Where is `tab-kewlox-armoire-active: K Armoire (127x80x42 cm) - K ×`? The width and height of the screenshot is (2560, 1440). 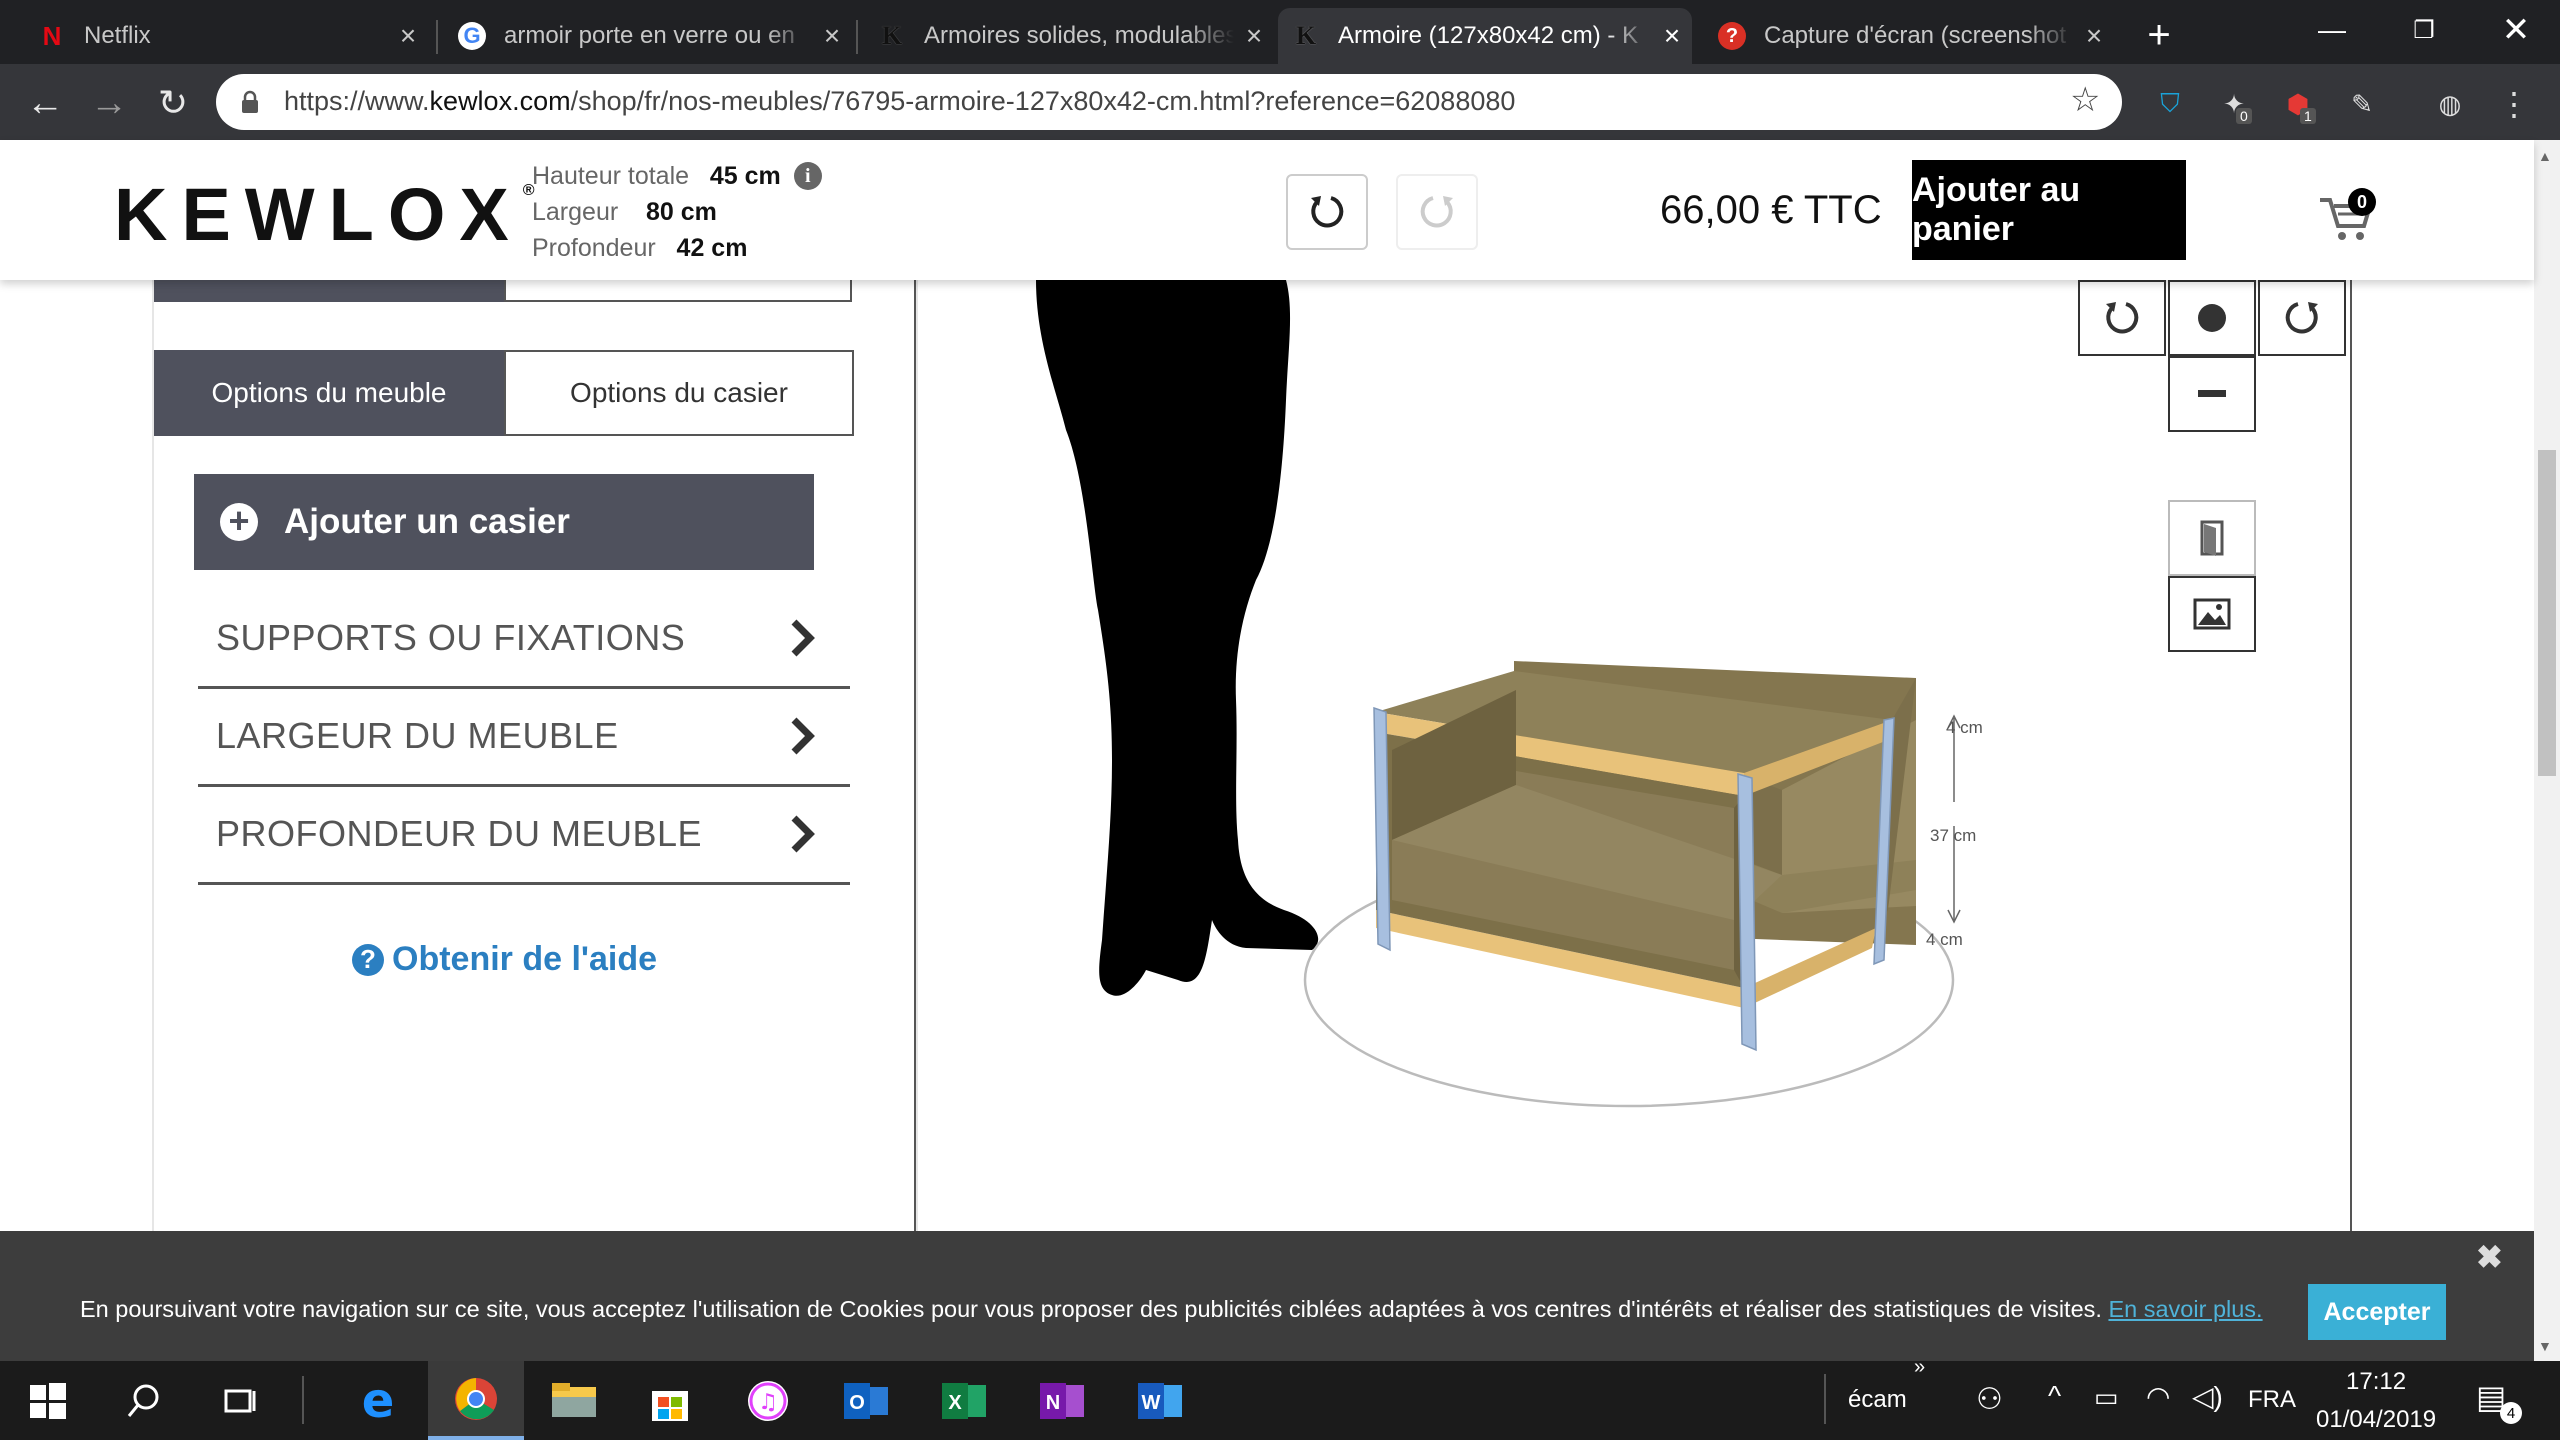
tab-kewlox-armoire-active: K Armoire (127x80x42 cm) - K × is located at coordinates (1485, 36).